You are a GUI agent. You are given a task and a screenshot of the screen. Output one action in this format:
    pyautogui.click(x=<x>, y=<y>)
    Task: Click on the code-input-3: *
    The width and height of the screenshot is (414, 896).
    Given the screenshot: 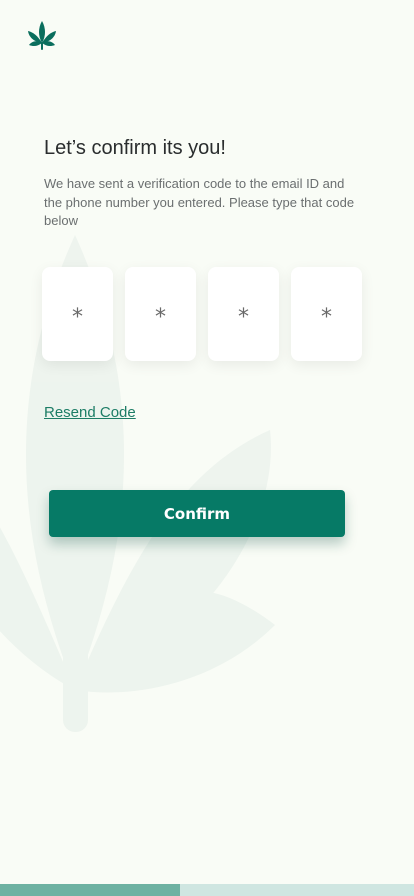 What is the action you would take?
    pyautogui.click(x=243, y=314)
    